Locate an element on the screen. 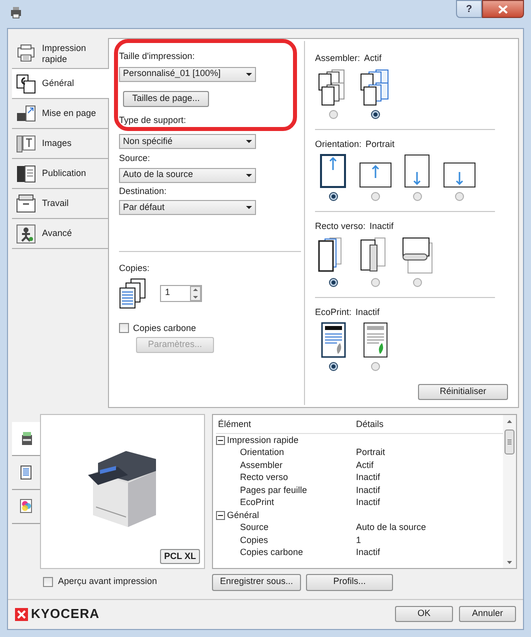  checkbox-label: Copies carbone is located at coordinates (164, 328).